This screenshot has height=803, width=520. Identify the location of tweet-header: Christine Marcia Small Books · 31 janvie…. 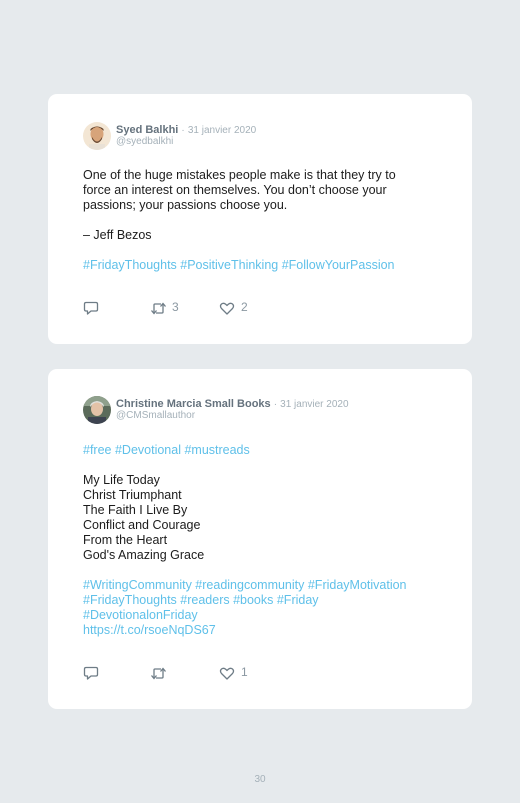
(232, 404).